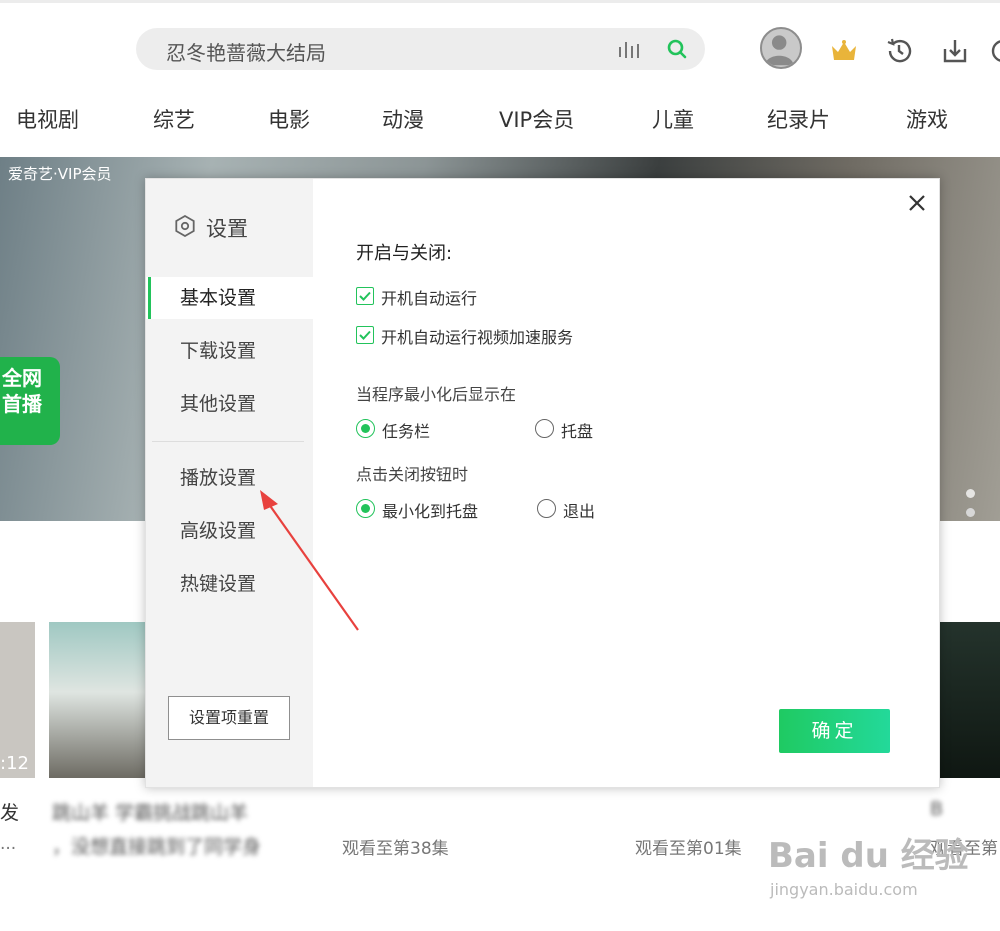 This screenshot has width=1000, height=931. What do you see at coordinates (834, 731) in the screenshot?
I see `ok-button: 确定` at bounding box center [834, 731].